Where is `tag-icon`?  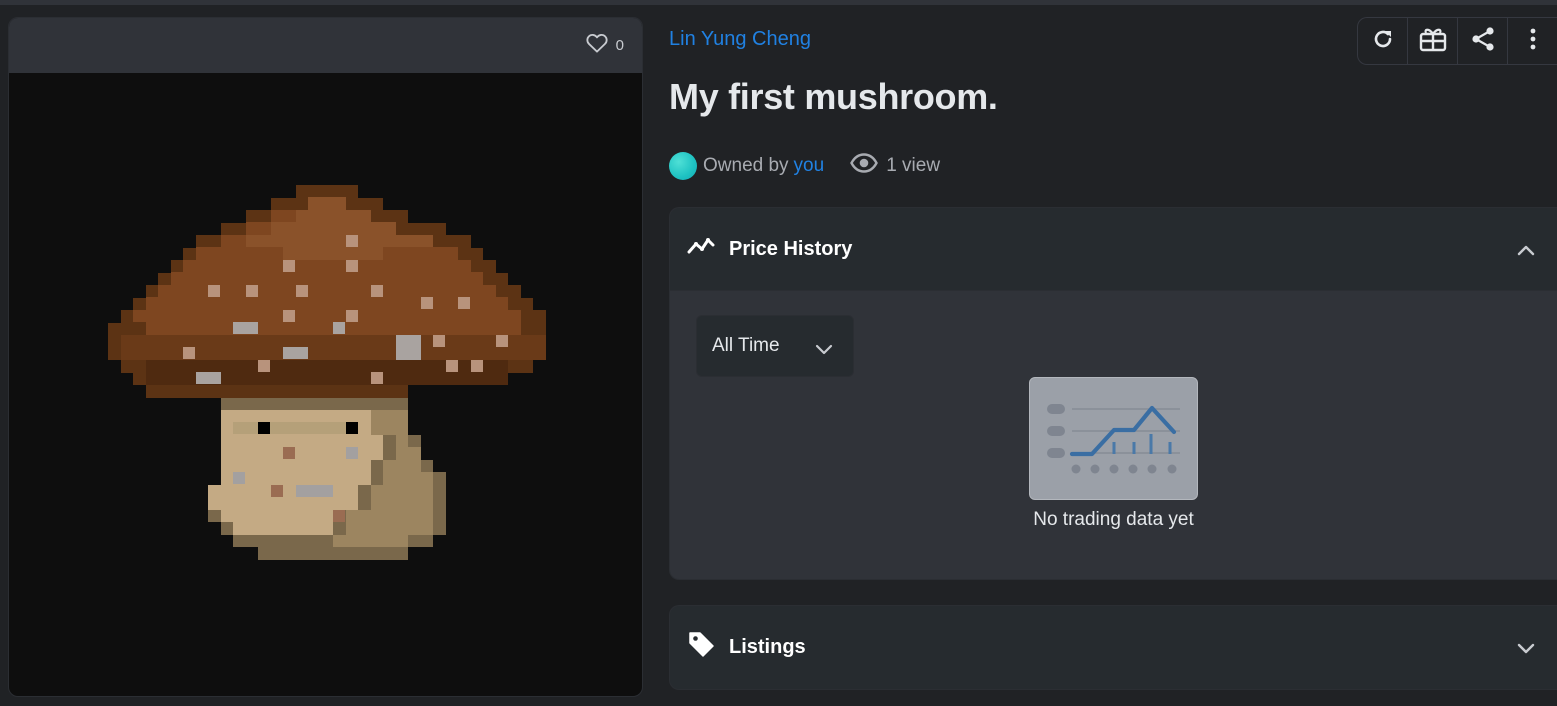 tag-icon is located at coordinates (701, 647).